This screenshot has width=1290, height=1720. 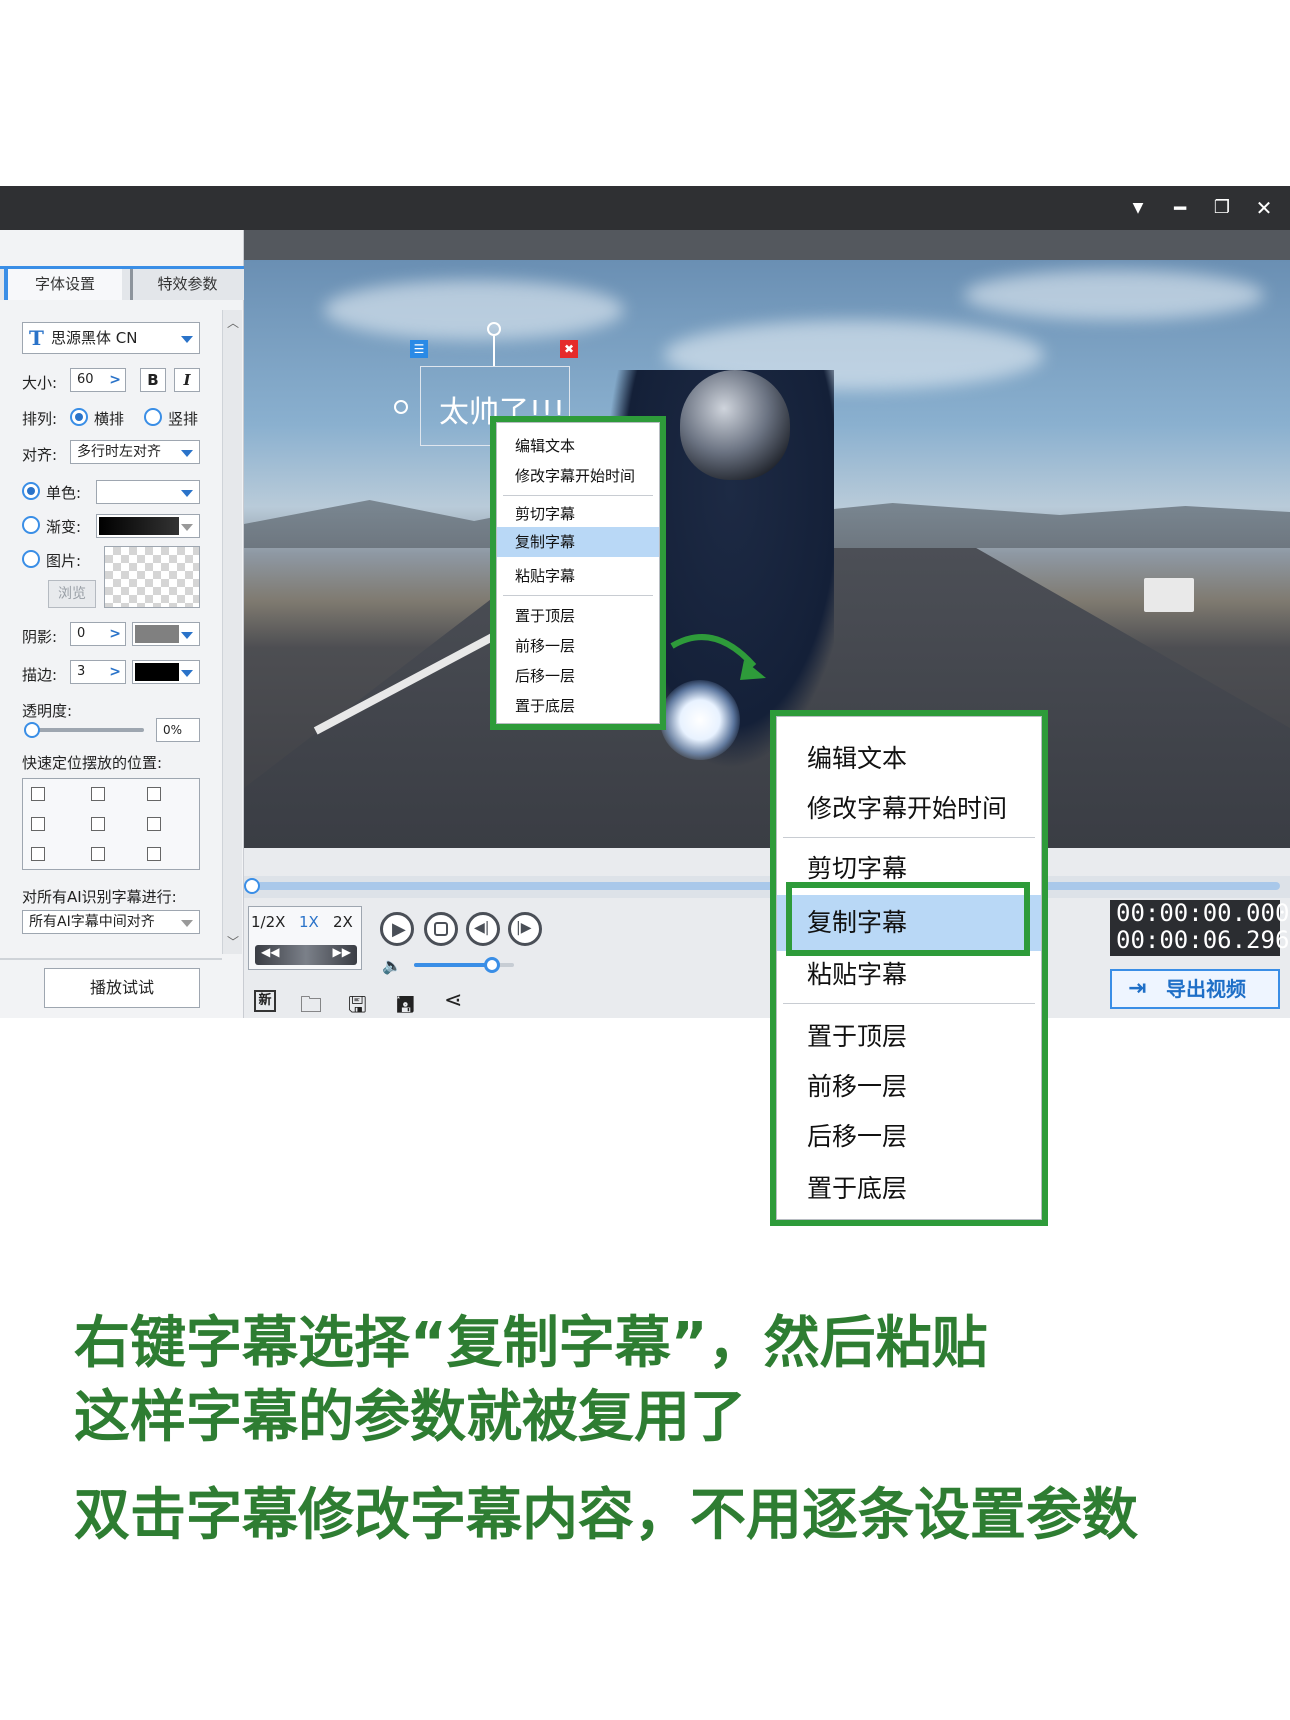 What do you see at coordinates (135, 452) in the screenshot?
I see `align-select: 多行时左对齐` at bounding box center [135, 452].